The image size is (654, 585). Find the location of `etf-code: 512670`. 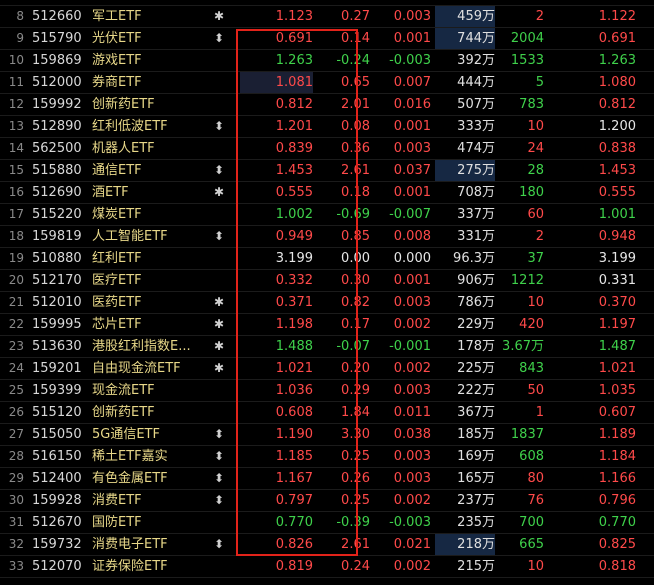

etf-code: 512670 is located at coordinates (57, 522).